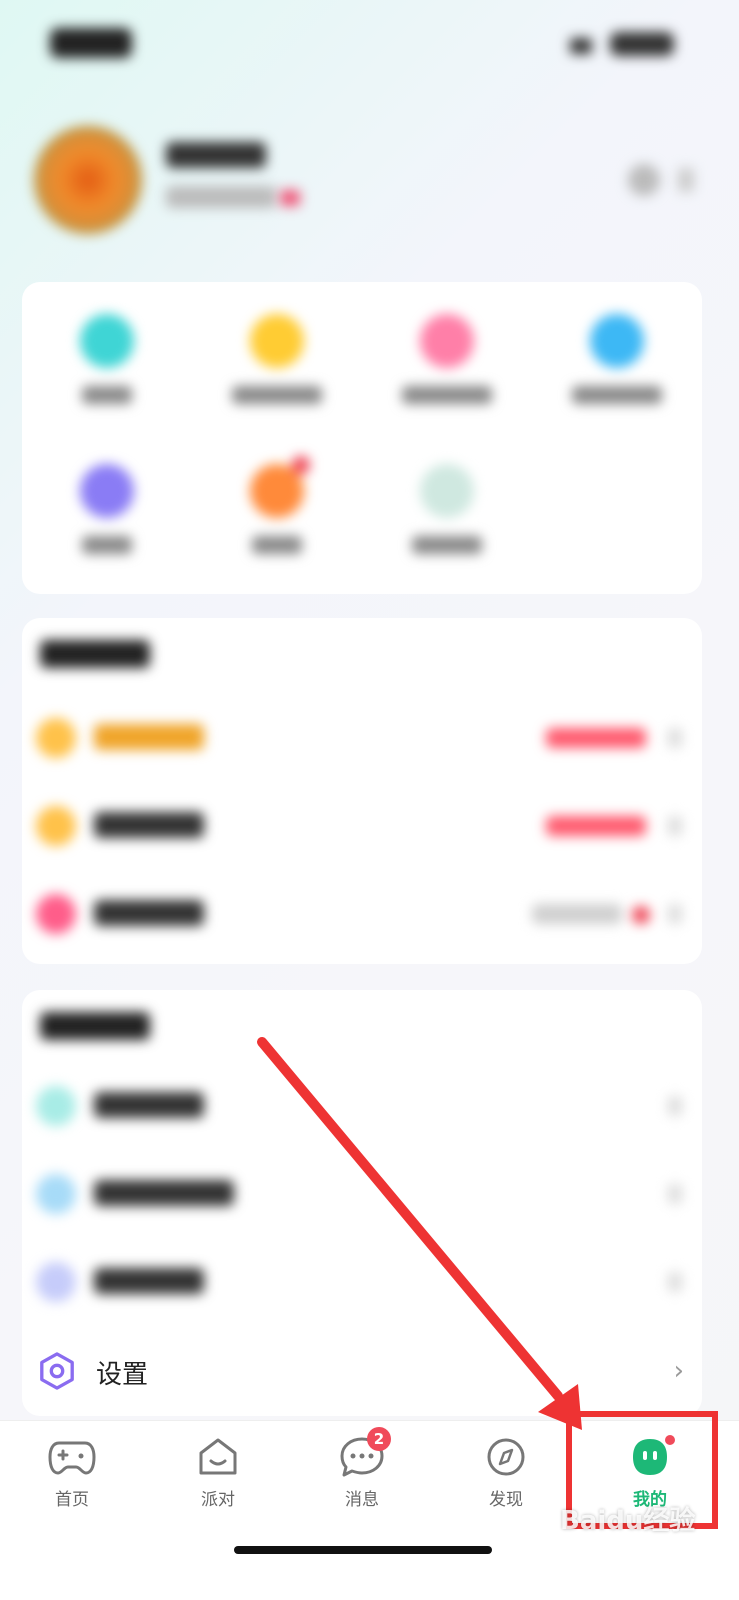  What do you see at coordinates (91, 43) in the screenshot?
I see `status-time` at bounding box center [91, 43].